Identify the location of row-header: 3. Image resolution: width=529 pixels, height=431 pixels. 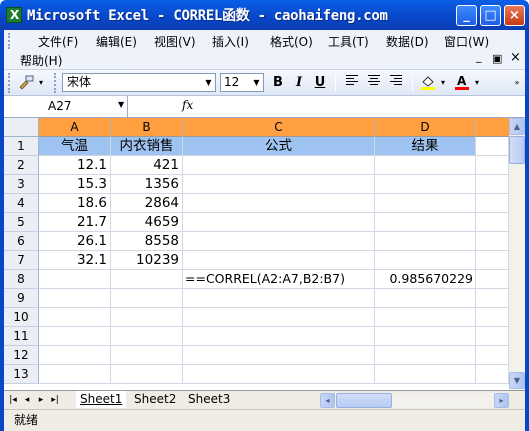
(21, 184).